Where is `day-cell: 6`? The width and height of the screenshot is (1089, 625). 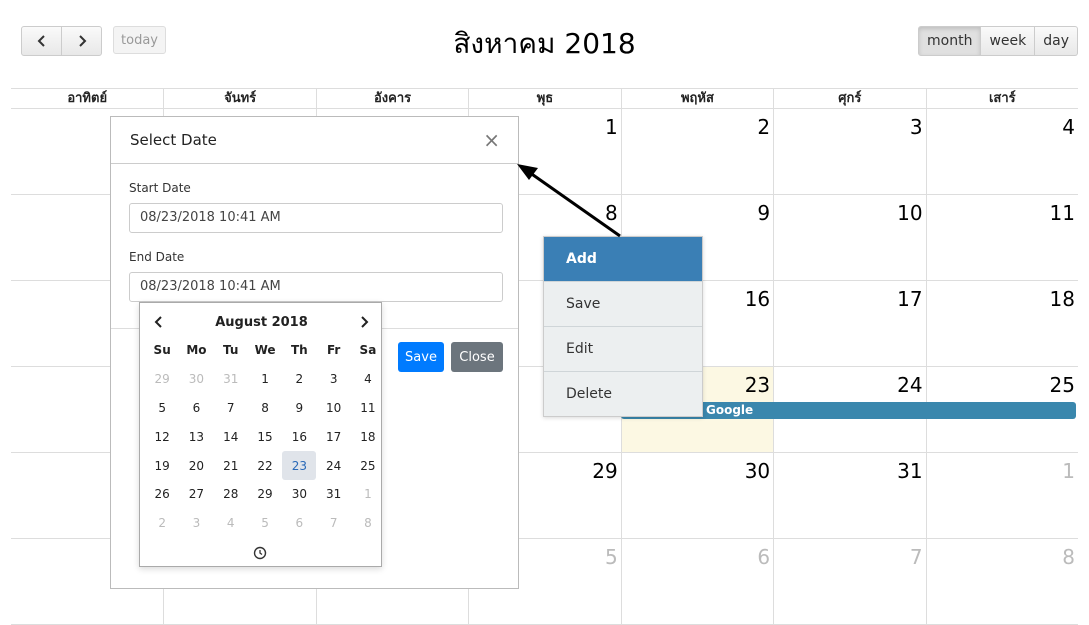 day-cell: 6 is located at coordinates (696, 581).